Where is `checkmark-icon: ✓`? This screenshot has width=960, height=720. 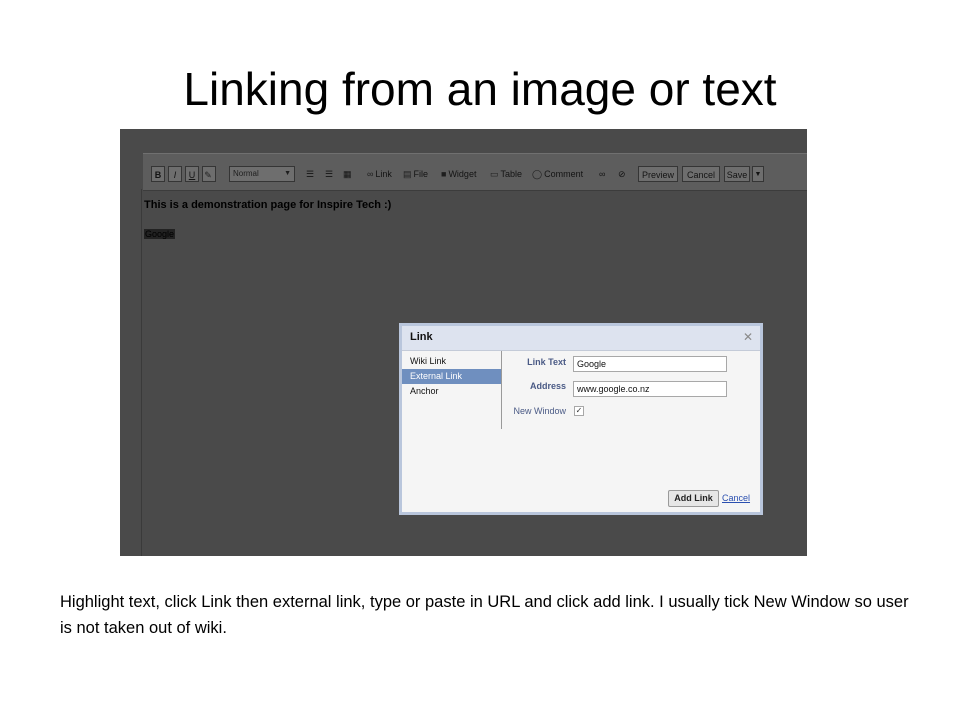
checkmark-icon: ✓ is located at coordinates (579, 410).